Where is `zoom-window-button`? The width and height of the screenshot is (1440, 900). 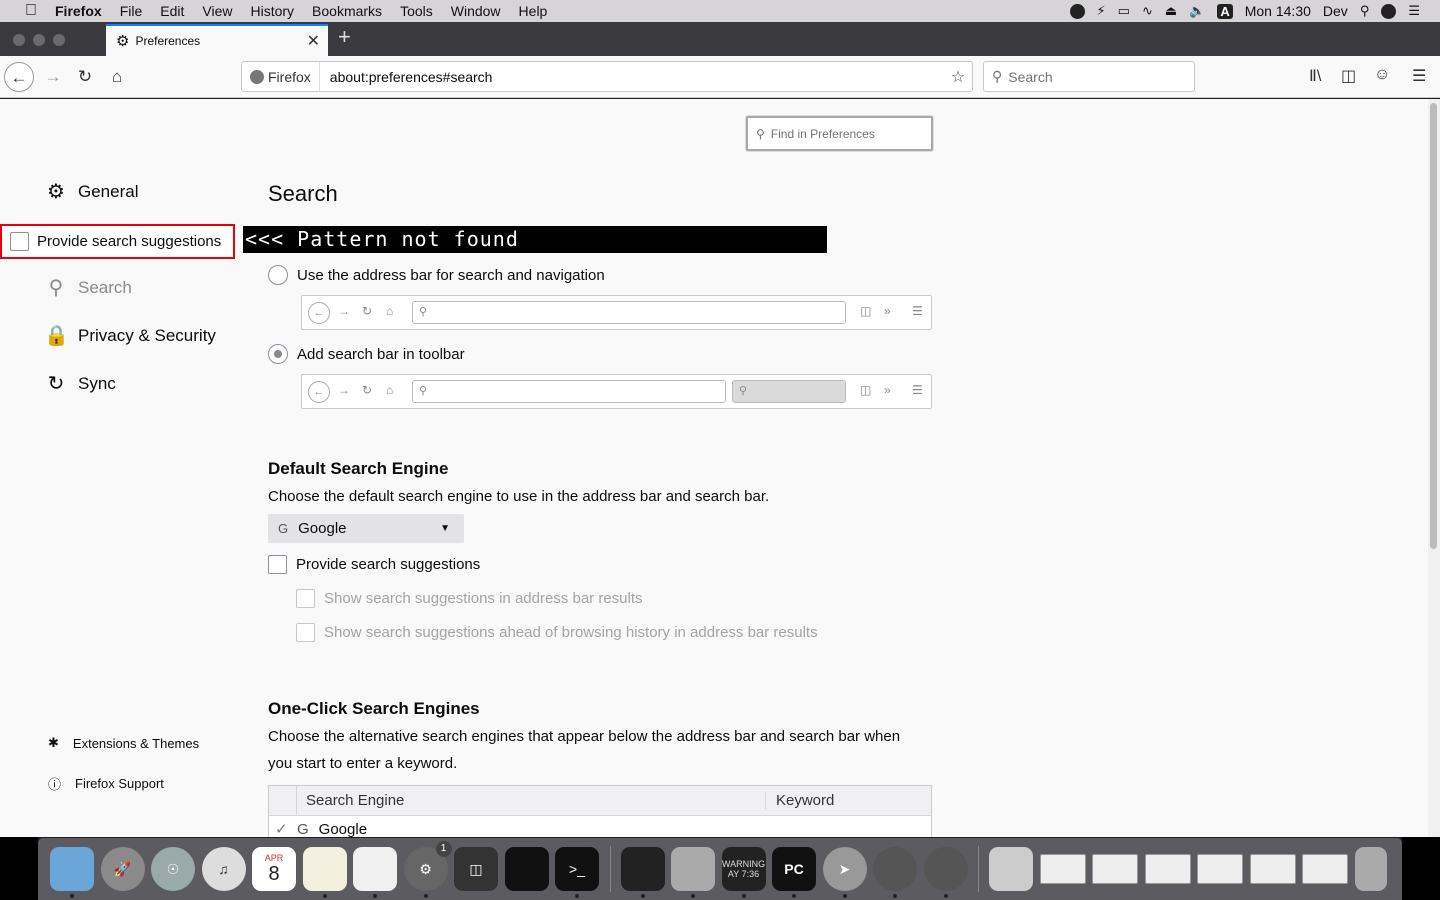 zoom-window-button is located at coordinates (59, 40).